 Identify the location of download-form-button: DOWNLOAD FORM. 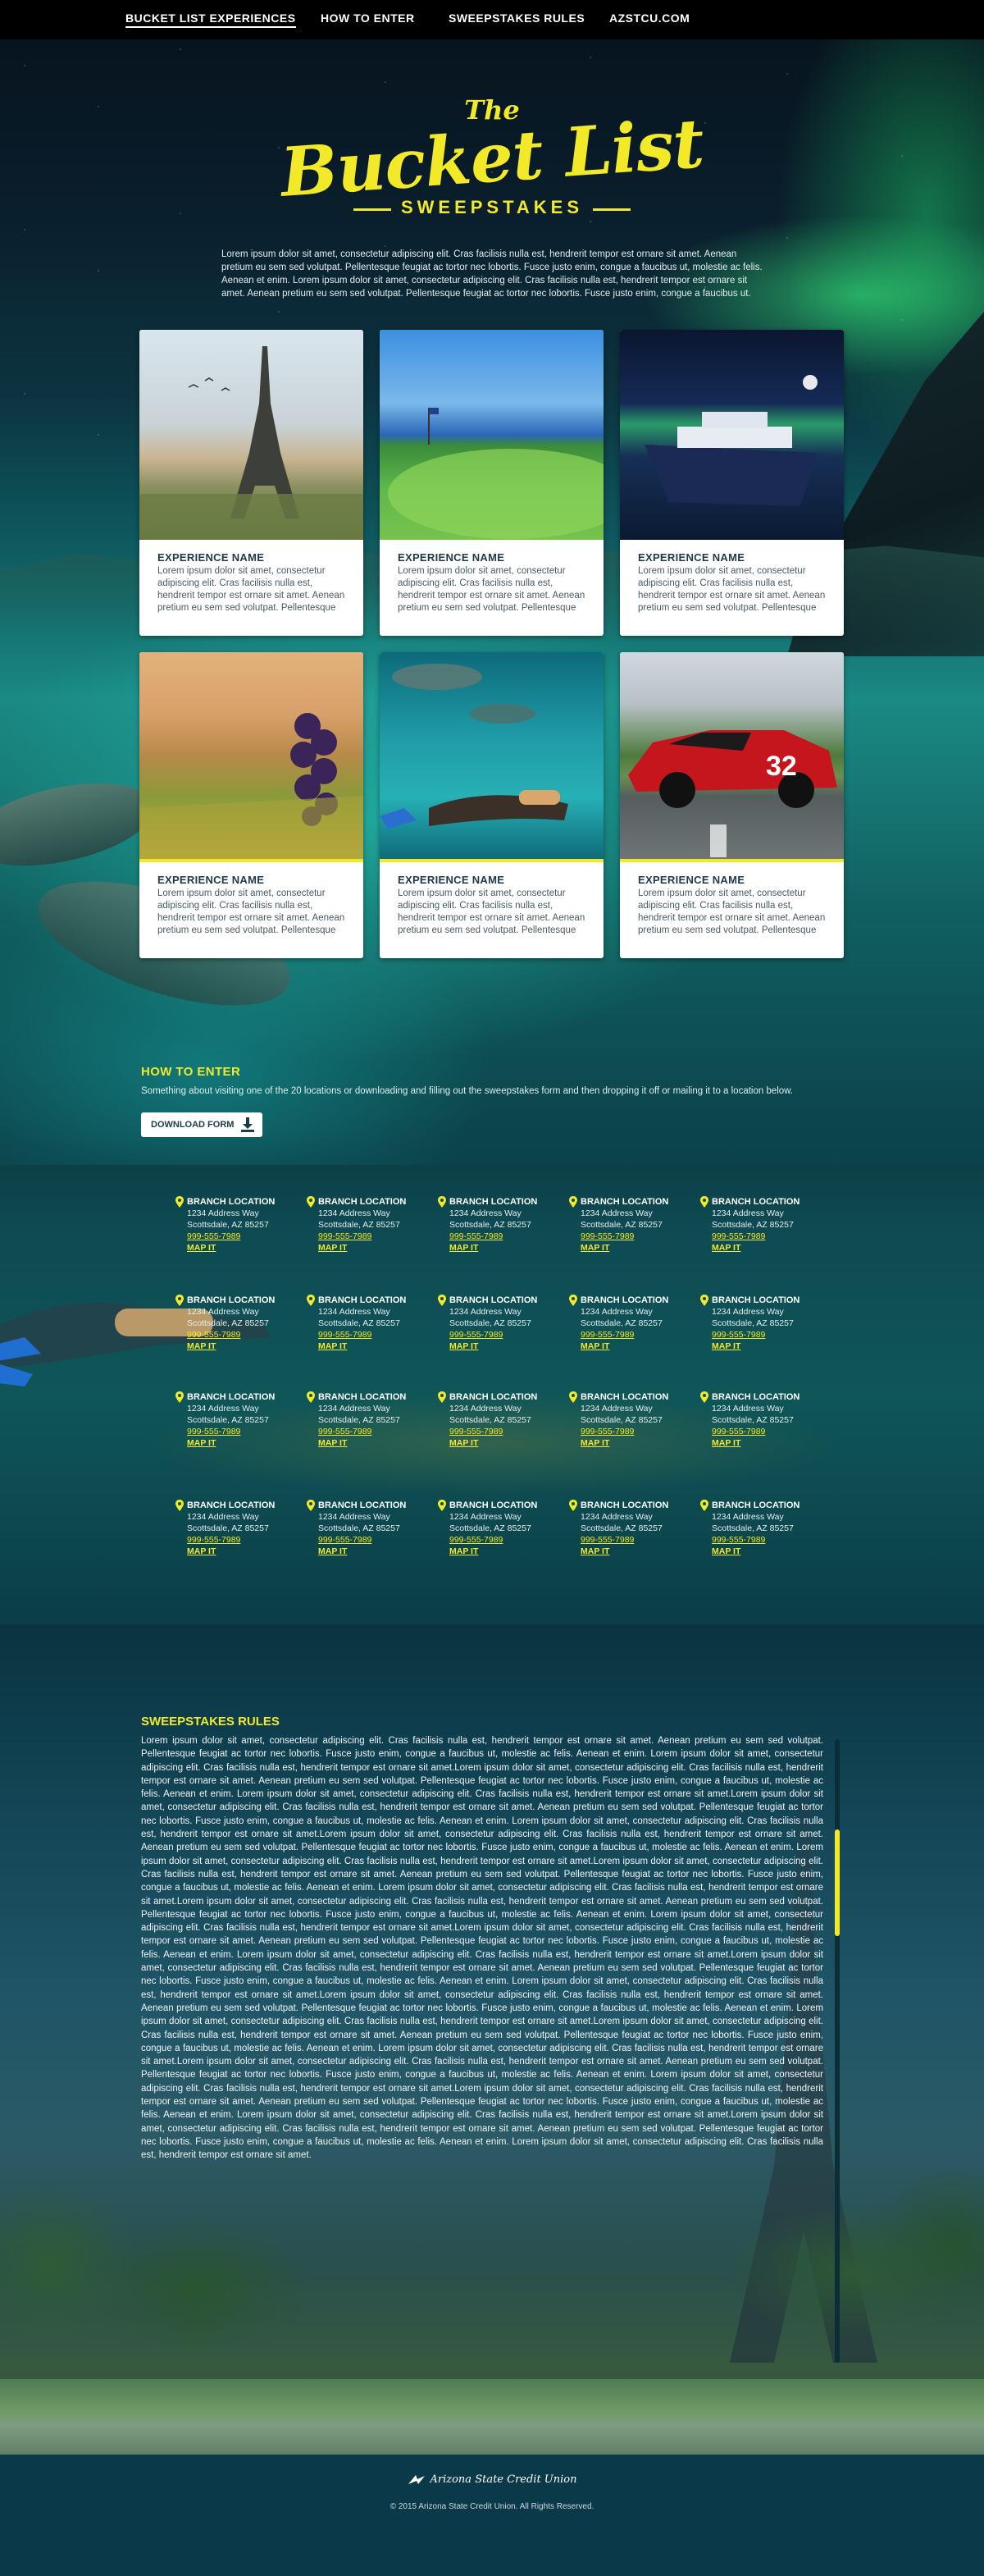
(201, 1124).